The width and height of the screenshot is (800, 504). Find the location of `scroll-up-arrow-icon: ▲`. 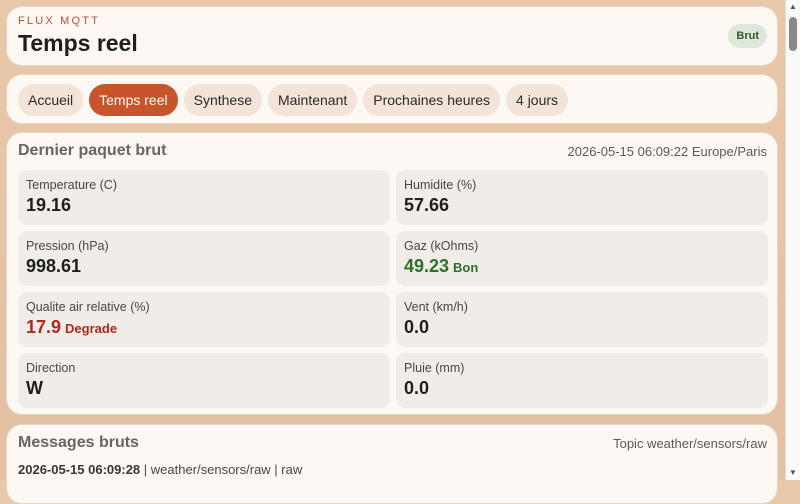

scroll-up-arrow-icon: ▲ is located at coordinates (793, 7).